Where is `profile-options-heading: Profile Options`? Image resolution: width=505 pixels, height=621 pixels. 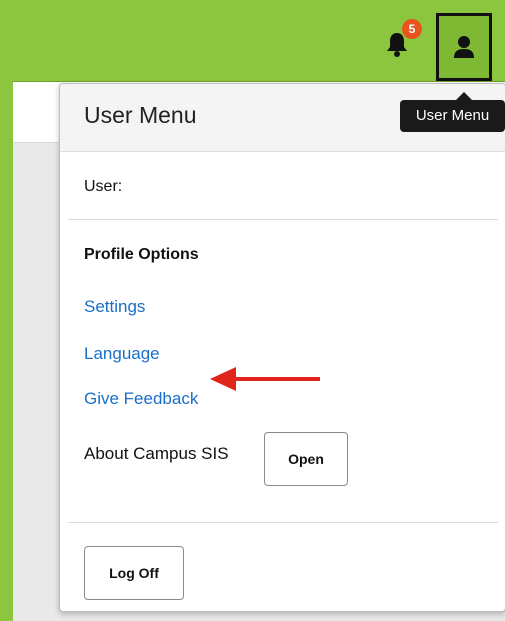 profile-options-heading: Profile Options is located at coordinates (141, 254).